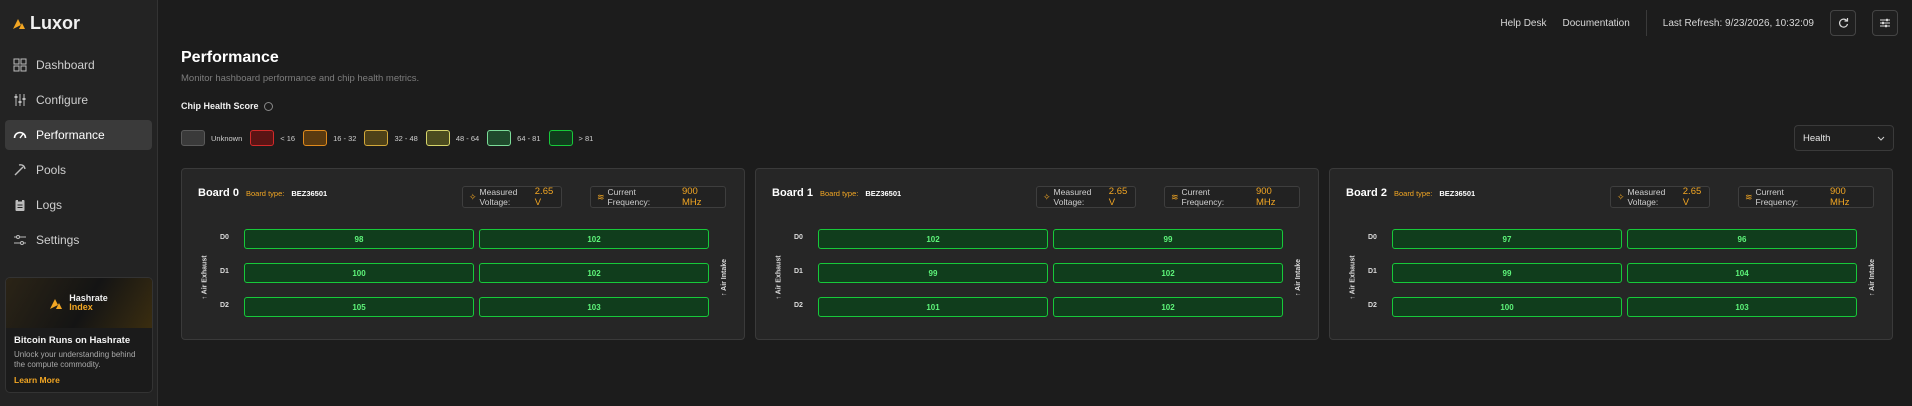  What do you see at coordinates (78, 170) in the screenshot?
I see `sidebar-item-pools: Pools` at bounding box center [78, 170].